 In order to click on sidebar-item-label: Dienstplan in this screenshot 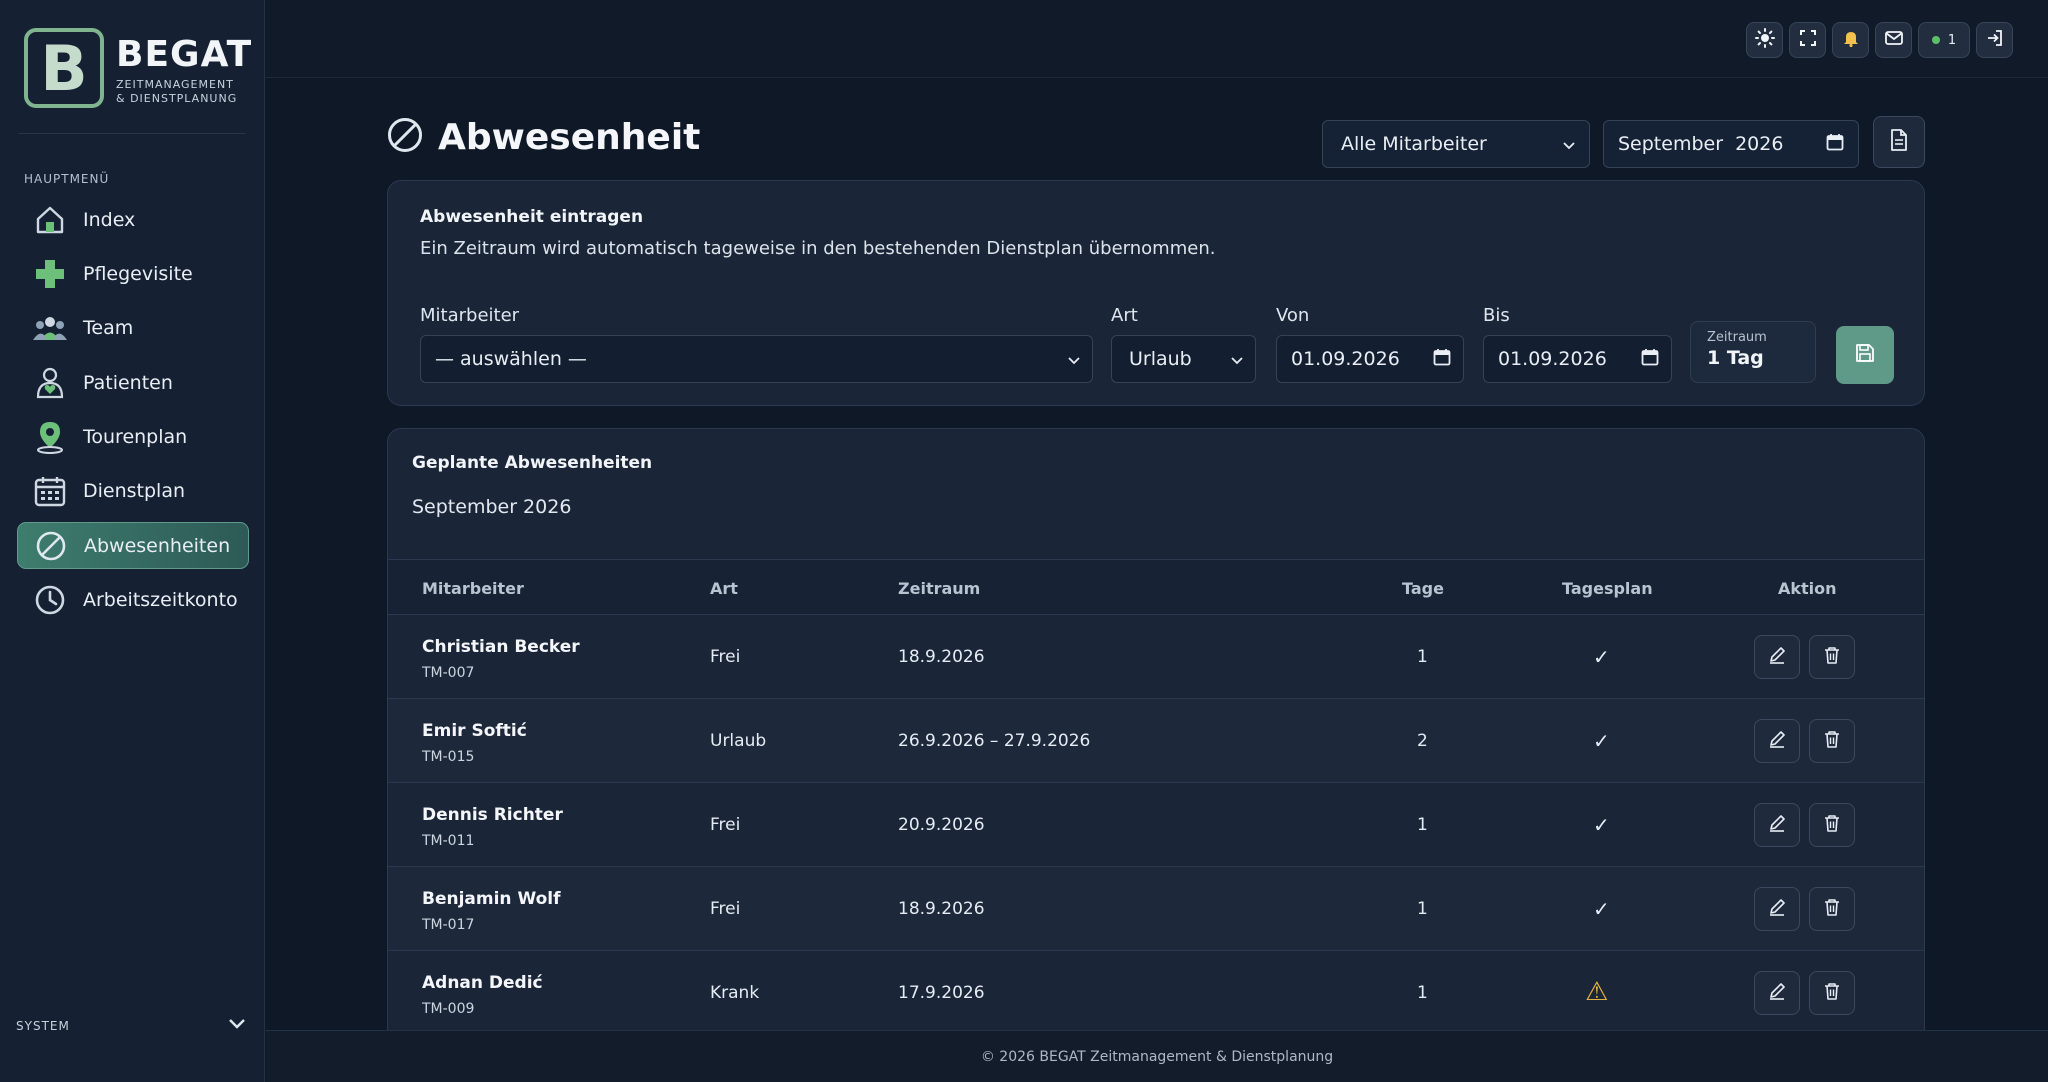, I will do `click(134, 491)`.